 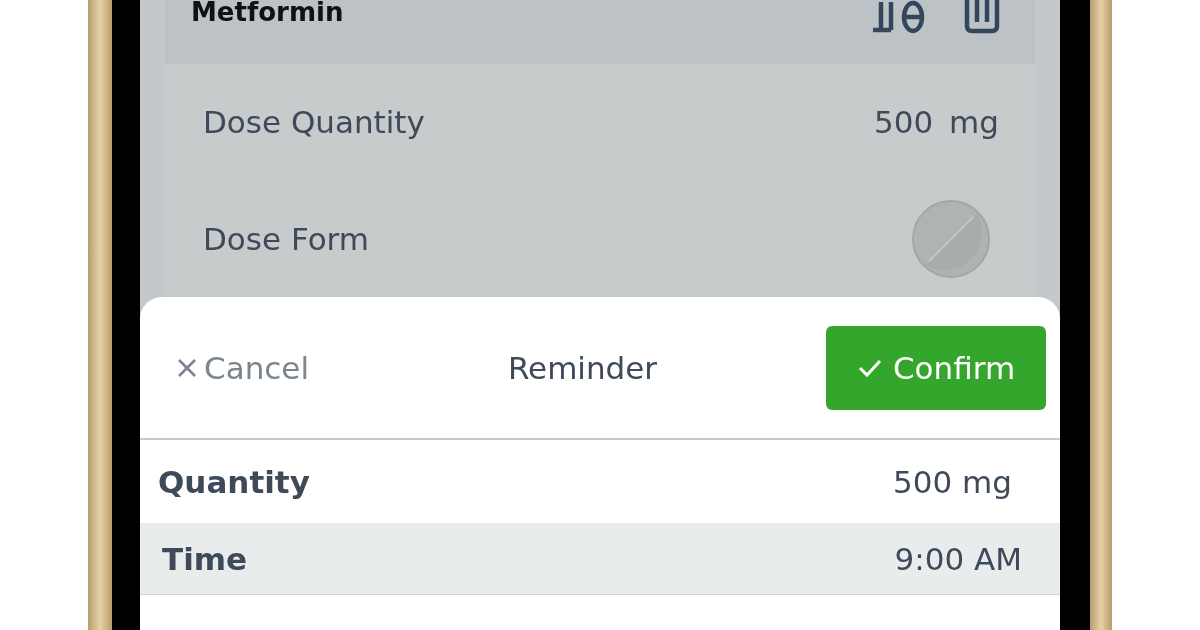 I want to click on field-label: Dose Form, so click(x=286, y=238).